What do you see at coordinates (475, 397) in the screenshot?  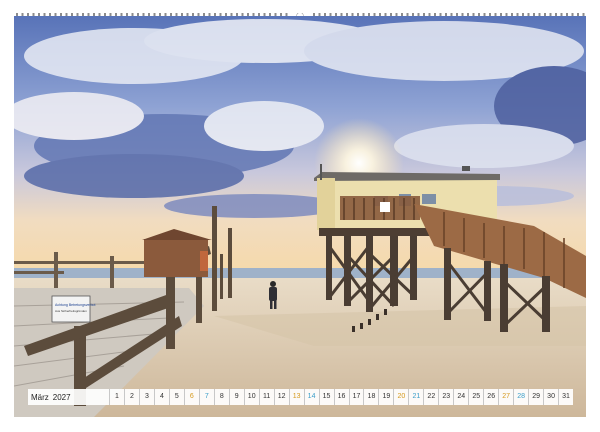 I see `calendar-day: 25` at bounding box center [475, 397].